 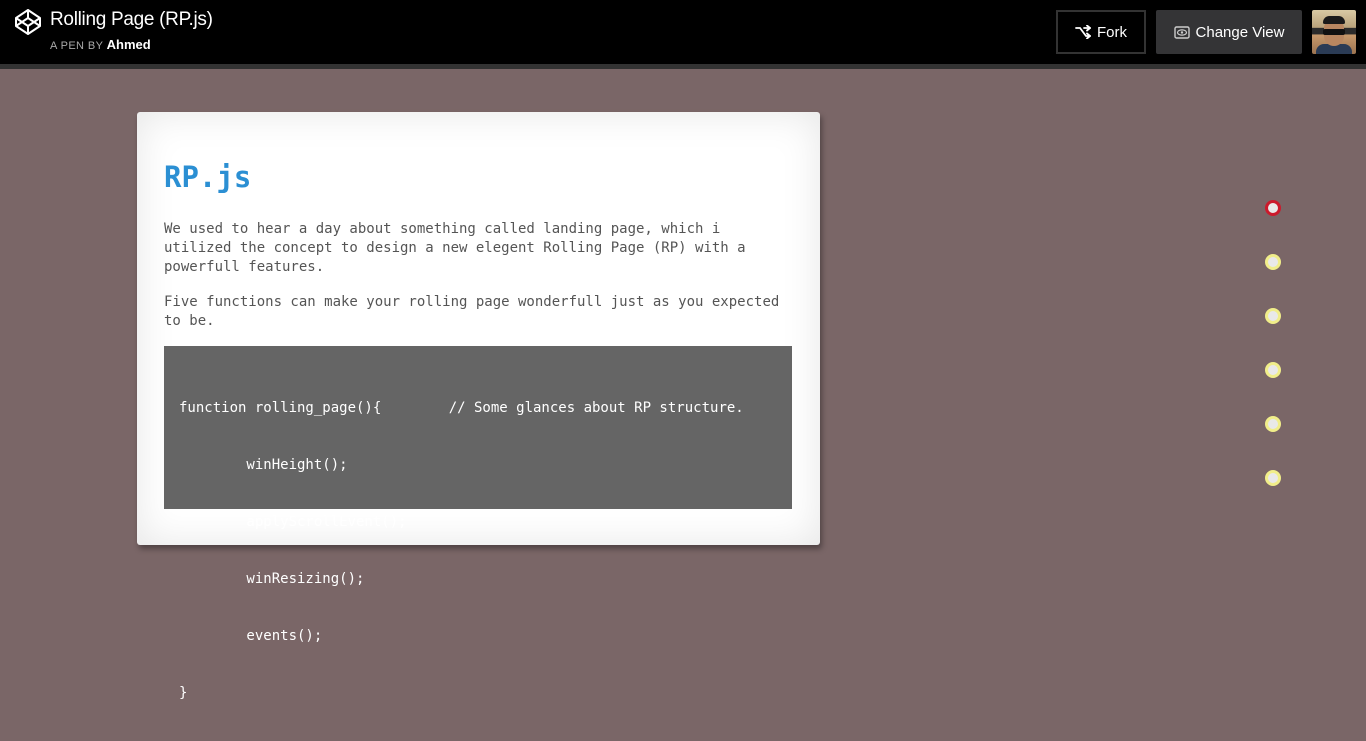 What do you see at coordinates (129, 44) in the screenshot?
I see `author-link: Ahmed` at bounding box center [129, 44].